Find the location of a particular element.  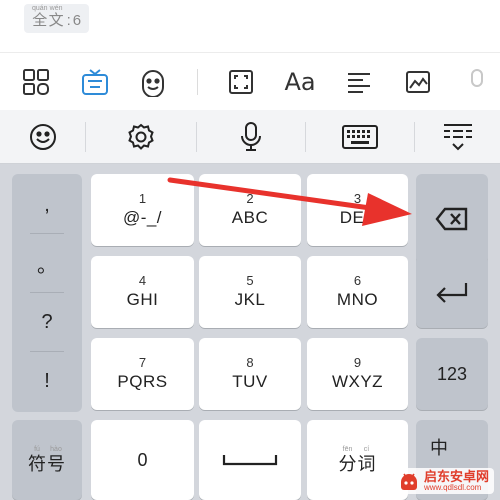

symbol-key: fú 符 hào 号 is located at coordinates (47, 460).